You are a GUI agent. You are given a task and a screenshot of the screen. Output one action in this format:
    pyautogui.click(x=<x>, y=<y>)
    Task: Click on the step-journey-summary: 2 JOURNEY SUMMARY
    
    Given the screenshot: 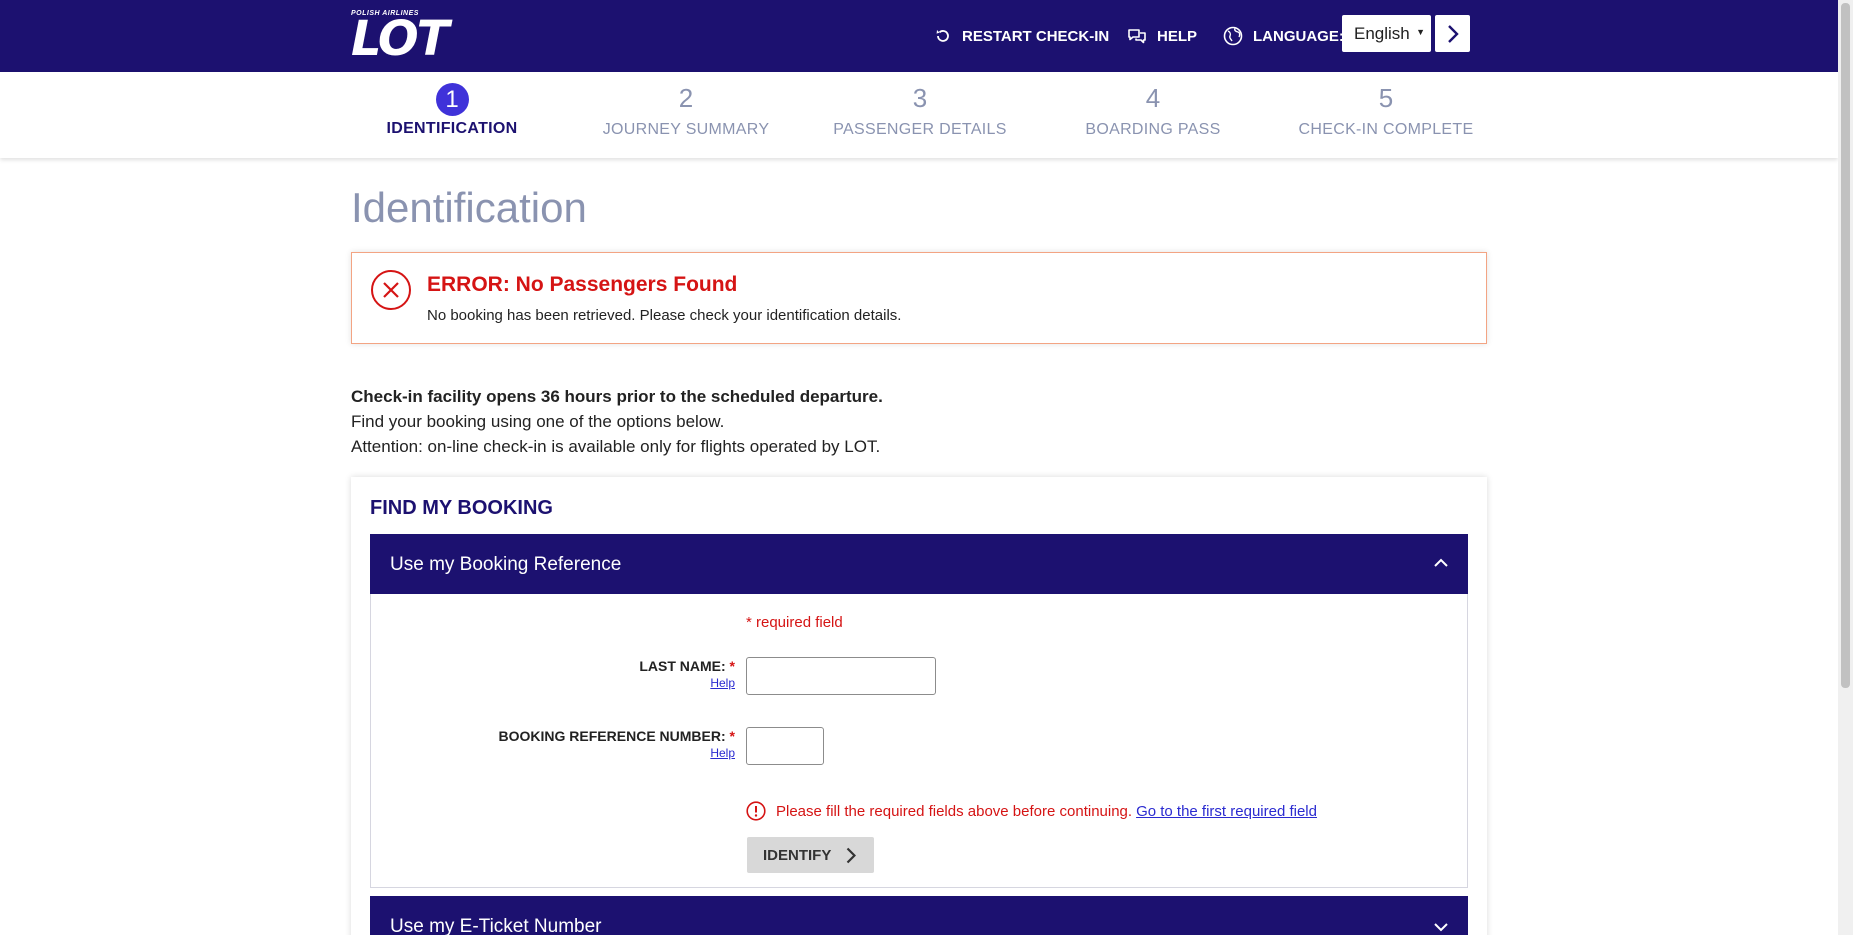 What is the action you would take?
    pyautogui.click(x=686, y=110)
    